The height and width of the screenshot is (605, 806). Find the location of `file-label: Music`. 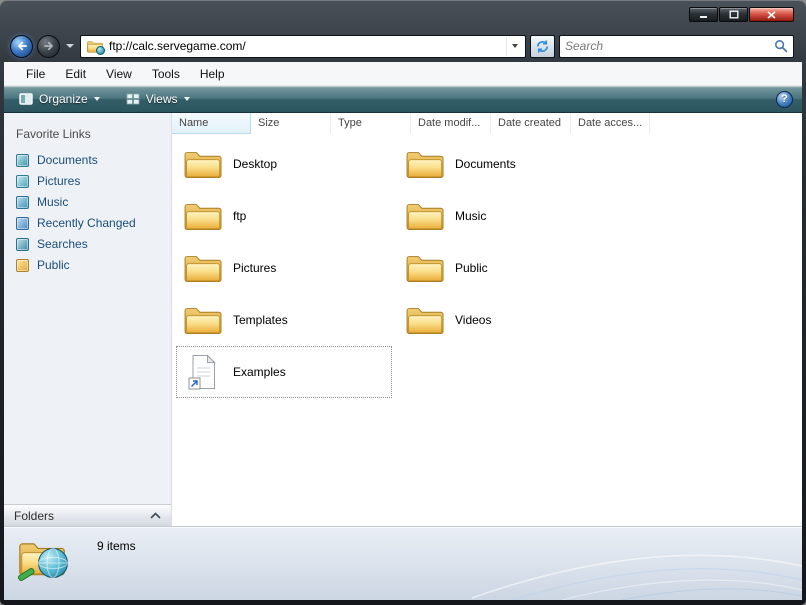

file-label: Music is located at coordinates (471, 216).